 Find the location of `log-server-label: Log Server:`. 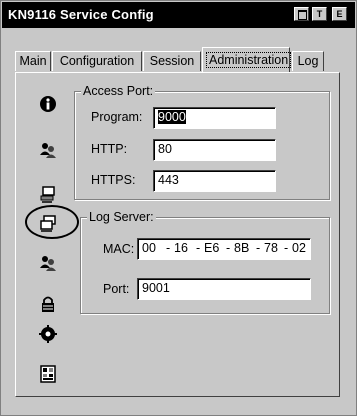

log-server-label: Log Server: is located at coordinates (121, 217).